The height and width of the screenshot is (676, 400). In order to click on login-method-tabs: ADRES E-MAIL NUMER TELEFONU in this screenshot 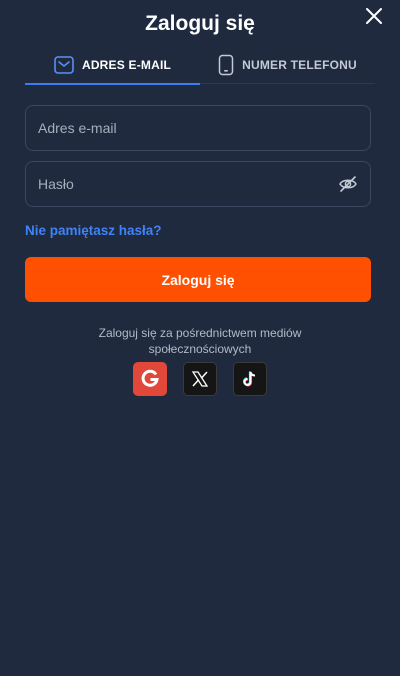, I will do `click(200, 65)`.